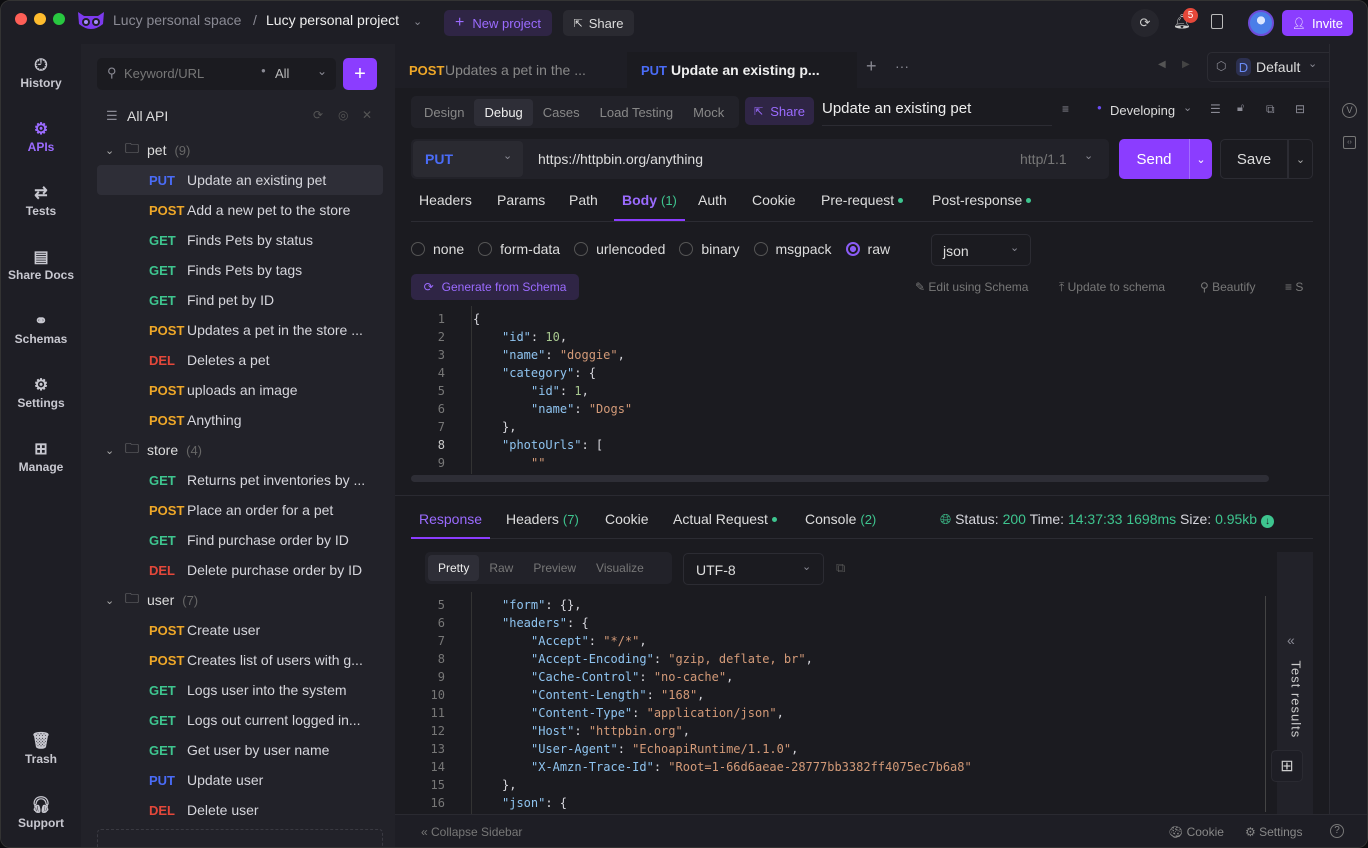  Describe the element at coordinates (1300, 109) in the screenshot. I see `save-case-icon: ⊟` at that location.